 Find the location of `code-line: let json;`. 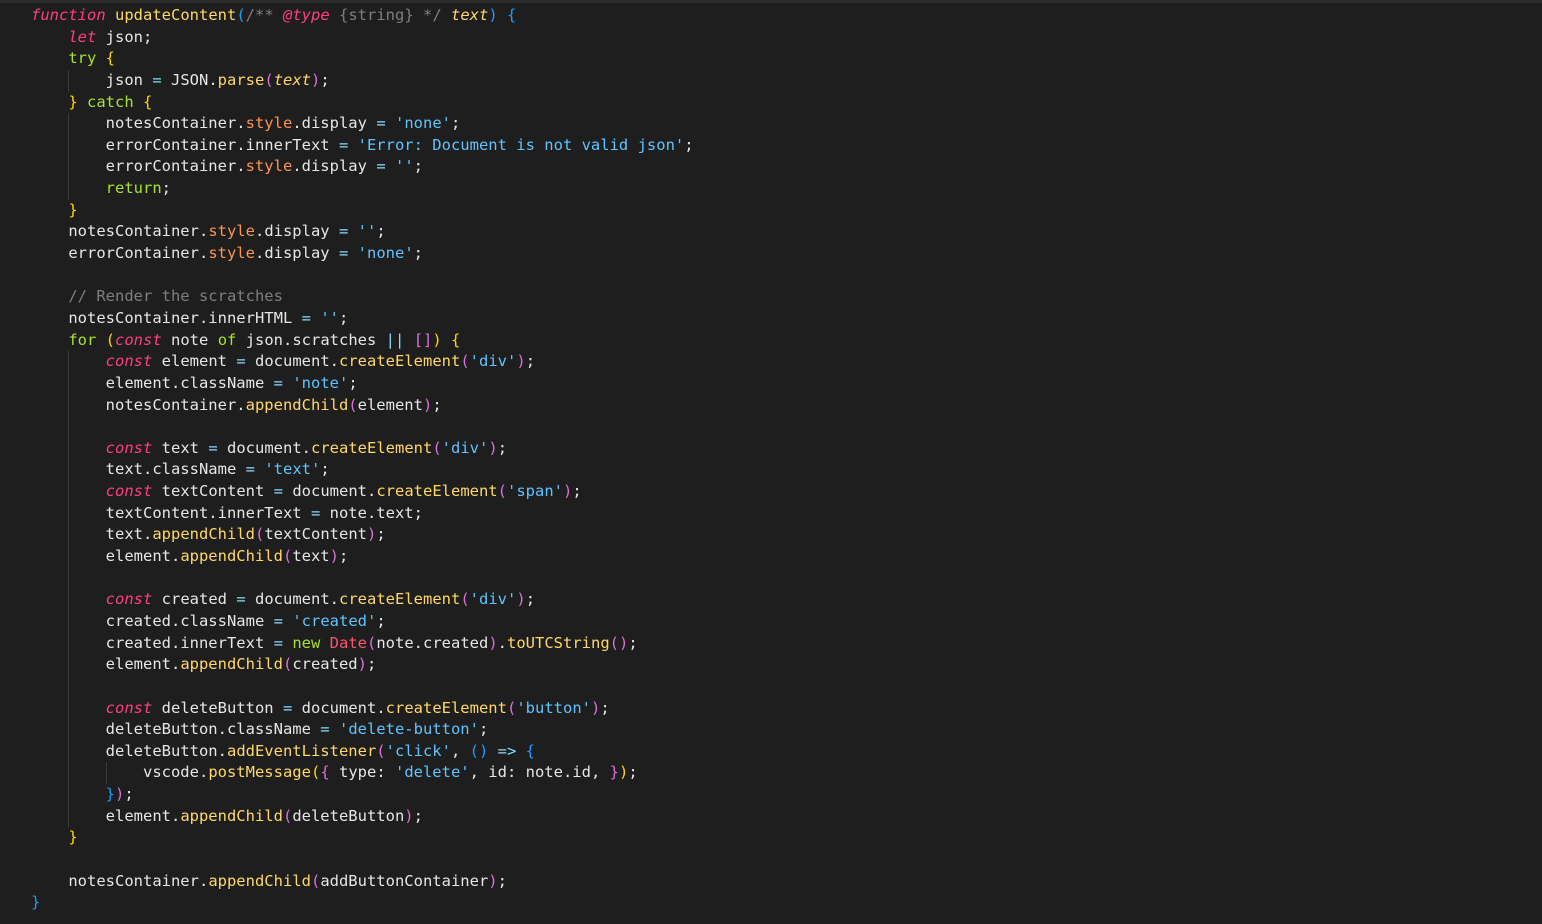

code-line: let json; is located at coordinates (362, 38).